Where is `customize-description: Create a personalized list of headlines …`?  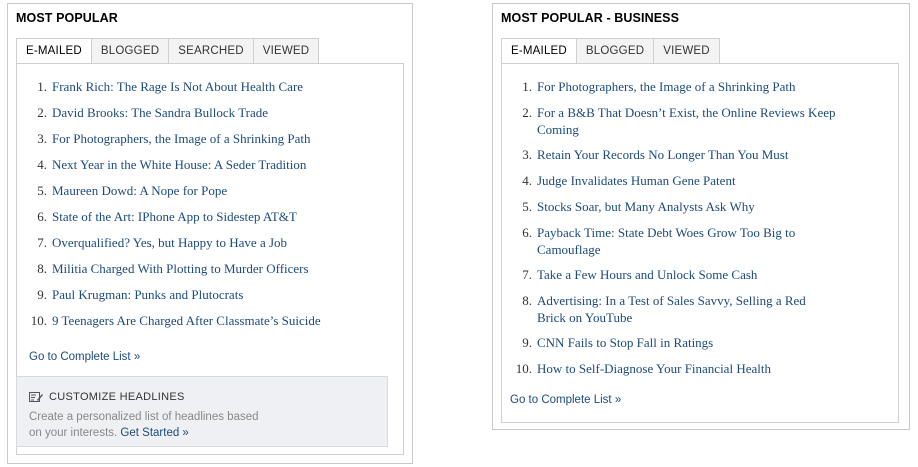
customize-description: Create a personalized list of headlines … is located at coordinates (169, 425).